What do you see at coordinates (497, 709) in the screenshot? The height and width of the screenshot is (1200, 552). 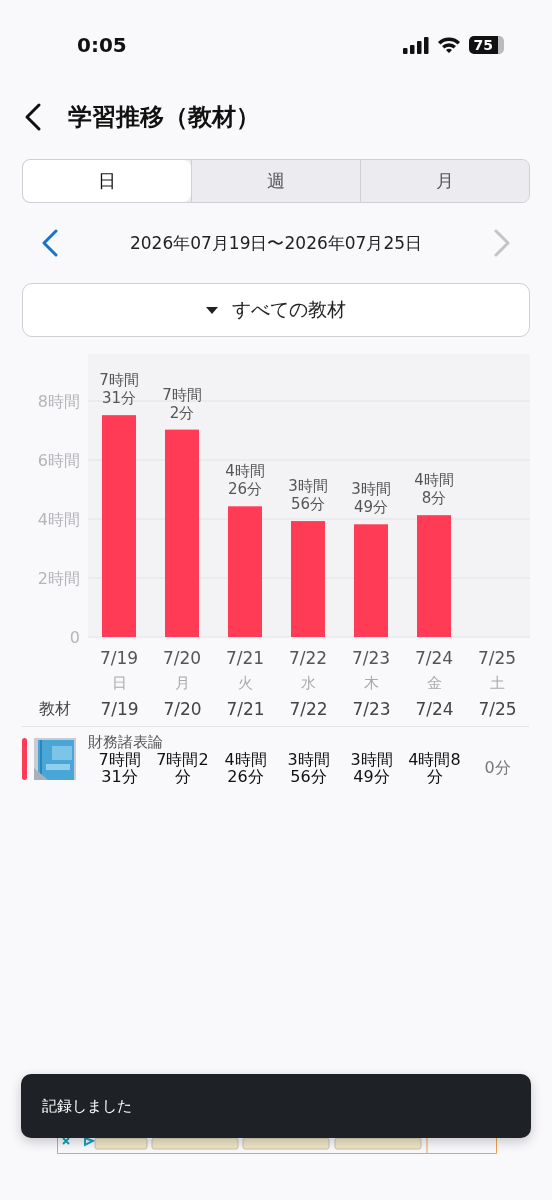 I see `column-header: 7/25` at bounding box center [497, 709].